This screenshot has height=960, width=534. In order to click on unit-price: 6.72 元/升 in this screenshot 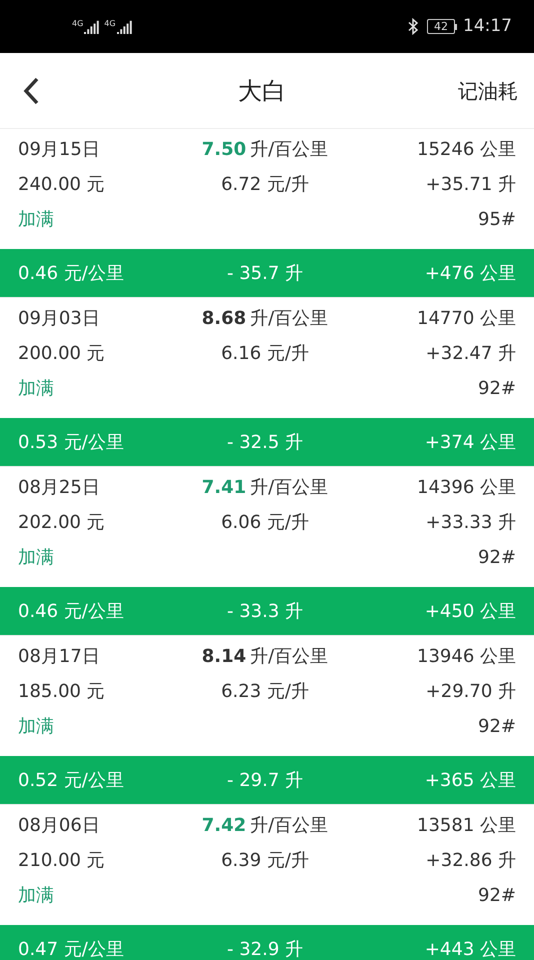, I will do `click(265, 185)`.